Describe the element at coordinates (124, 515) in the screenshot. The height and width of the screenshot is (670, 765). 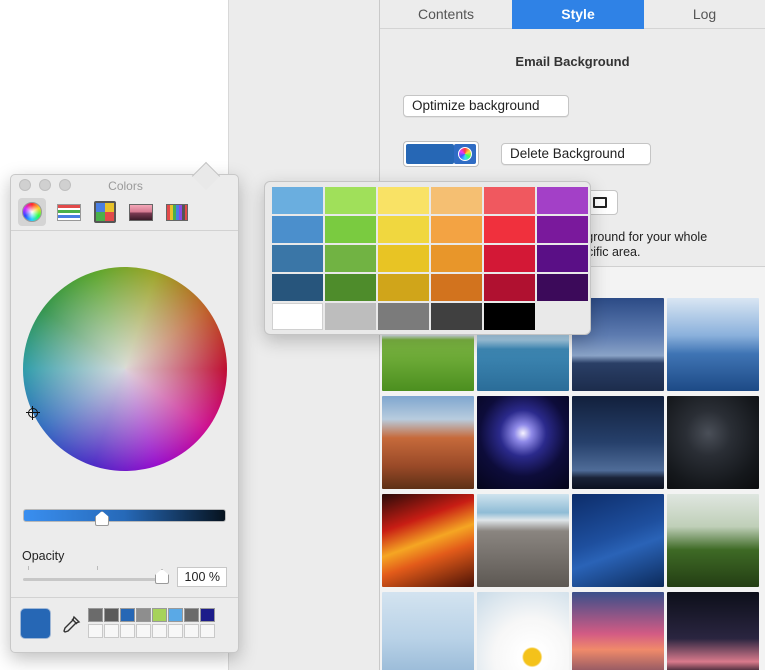
I see `brightness-slider` at that location.